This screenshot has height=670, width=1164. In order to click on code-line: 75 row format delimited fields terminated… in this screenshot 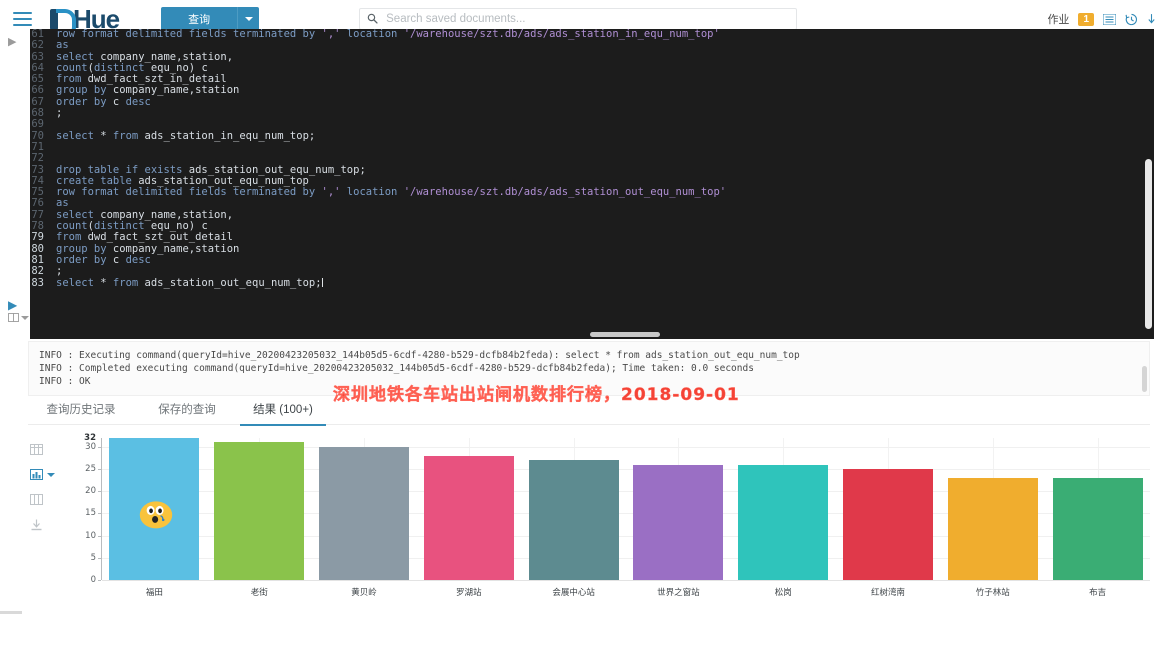, I will do `click(592, 192)`.